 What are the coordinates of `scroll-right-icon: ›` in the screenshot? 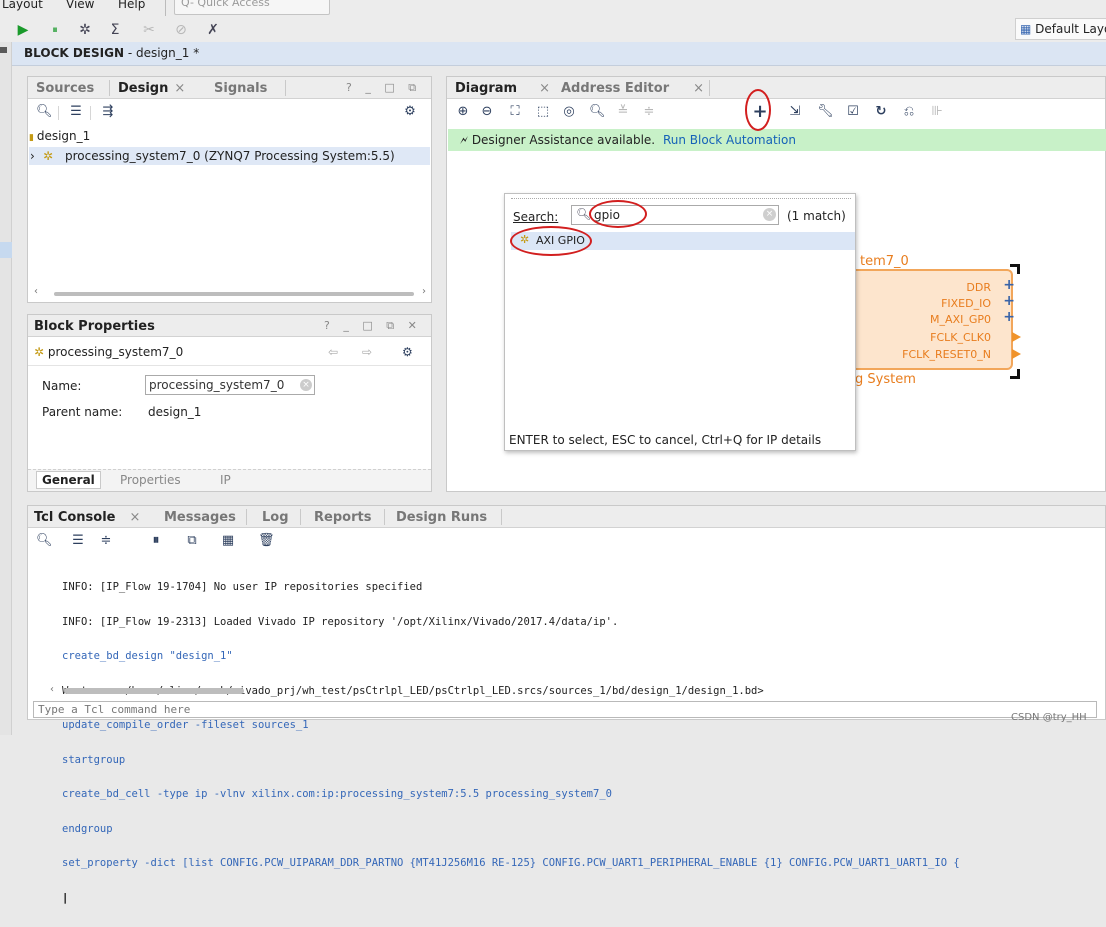 It's located at (424, 291).